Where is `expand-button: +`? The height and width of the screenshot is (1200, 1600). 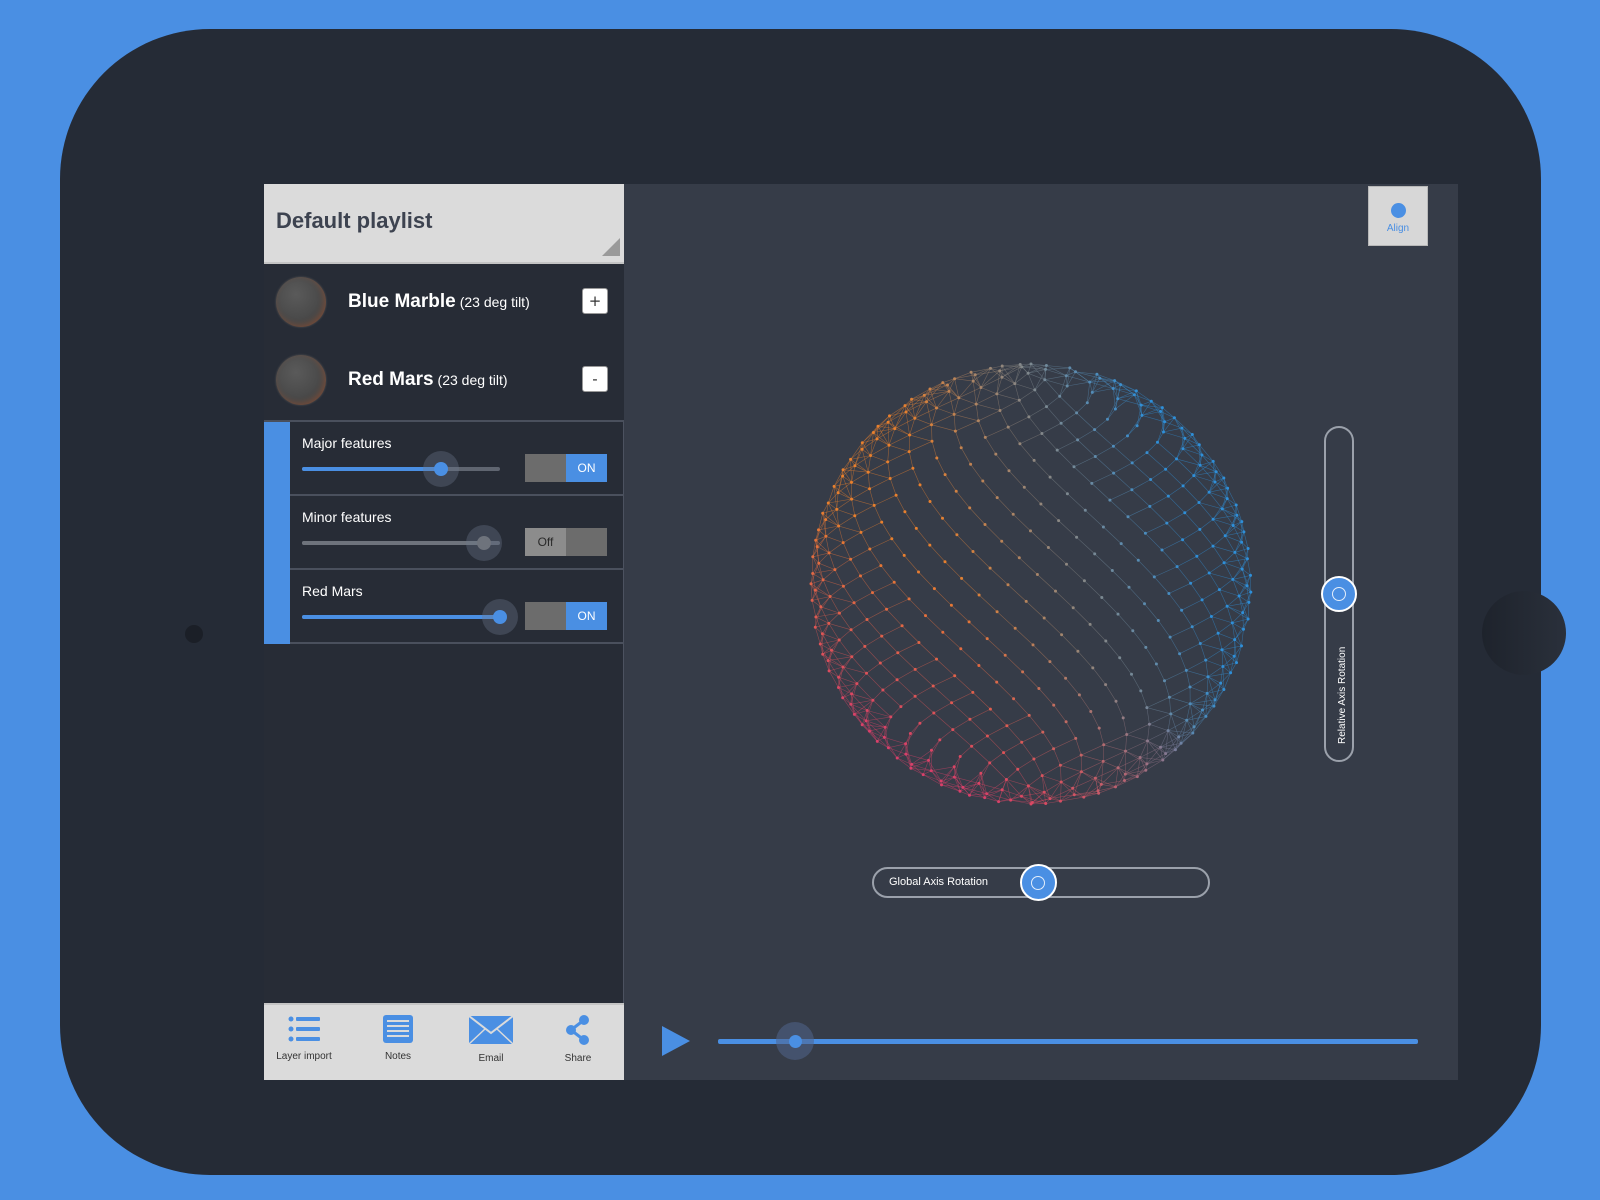 expand-button: + is located at coordinates (595, 301).